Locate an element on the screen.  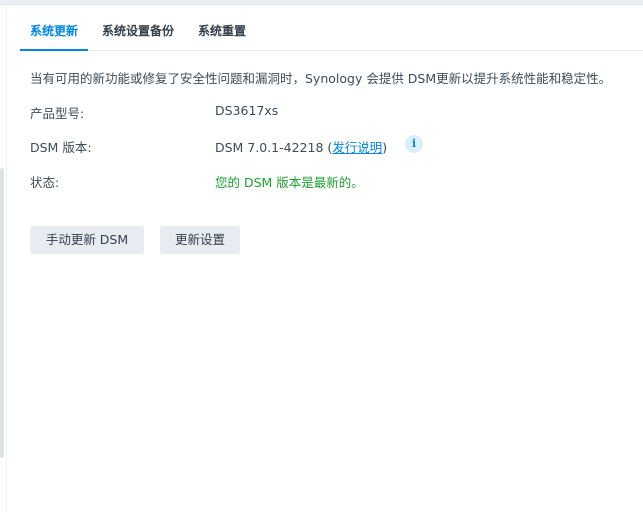
left-border is located at coordinates (6, 258).